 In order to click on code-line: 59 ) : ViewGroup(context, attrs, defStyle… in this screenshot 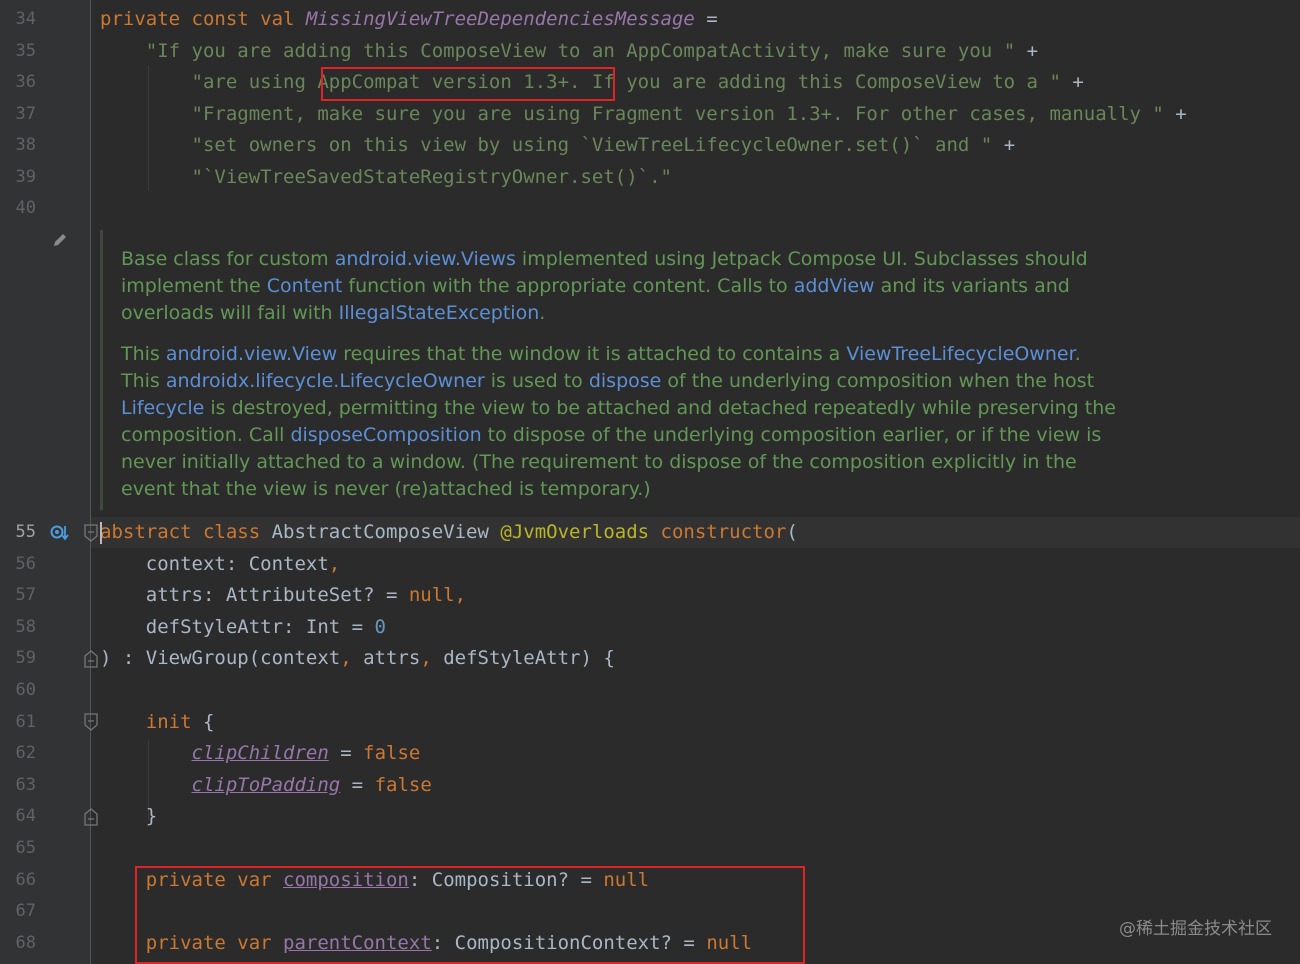, I will do `click(650, 658)`.